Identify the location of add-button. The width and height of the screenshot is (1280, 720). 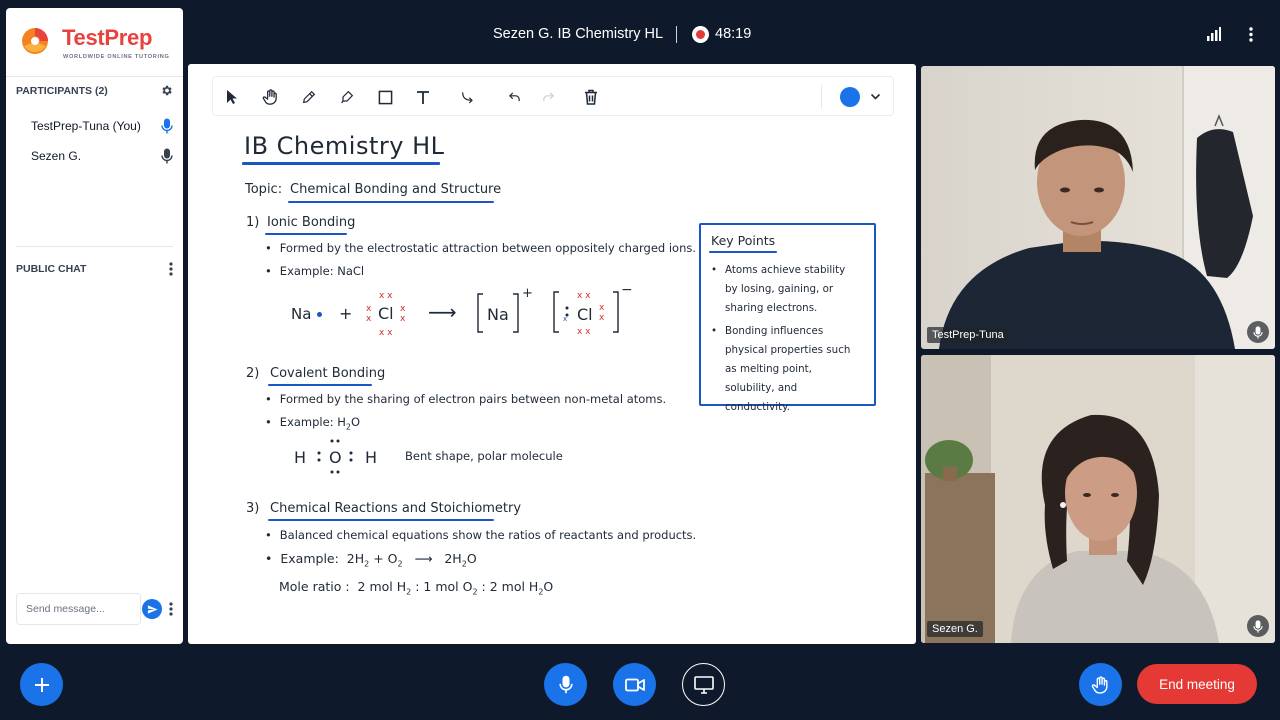
(41, 684).